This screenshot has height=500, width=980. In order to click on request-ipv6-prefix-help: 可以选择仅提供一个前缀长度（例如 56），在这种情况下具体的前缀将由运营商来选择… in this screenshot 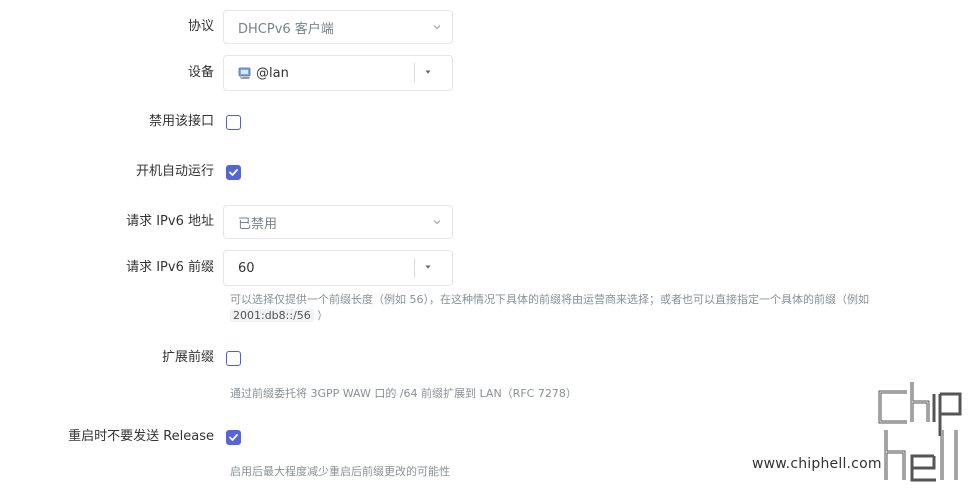, I will do `click(580, 308)`.